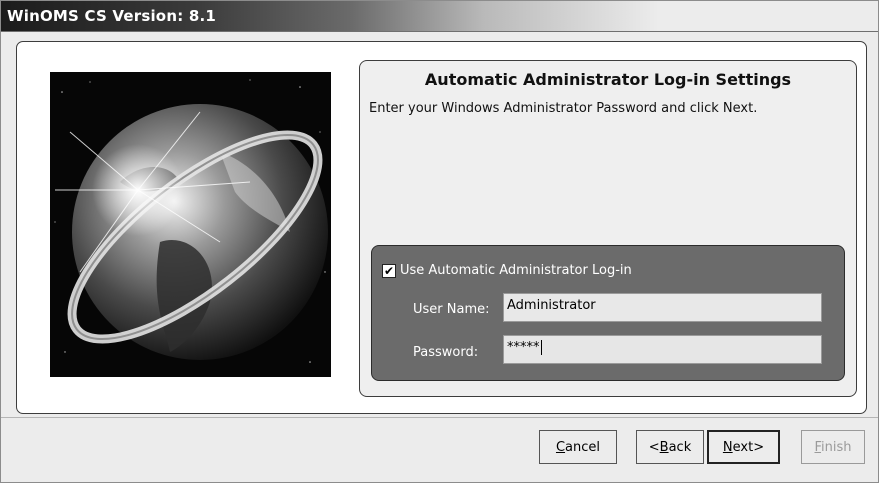  What do you see at coordinates (446, 352) in the screenshot?
I see `password-label: Password:` at bounding box center [446, 352].